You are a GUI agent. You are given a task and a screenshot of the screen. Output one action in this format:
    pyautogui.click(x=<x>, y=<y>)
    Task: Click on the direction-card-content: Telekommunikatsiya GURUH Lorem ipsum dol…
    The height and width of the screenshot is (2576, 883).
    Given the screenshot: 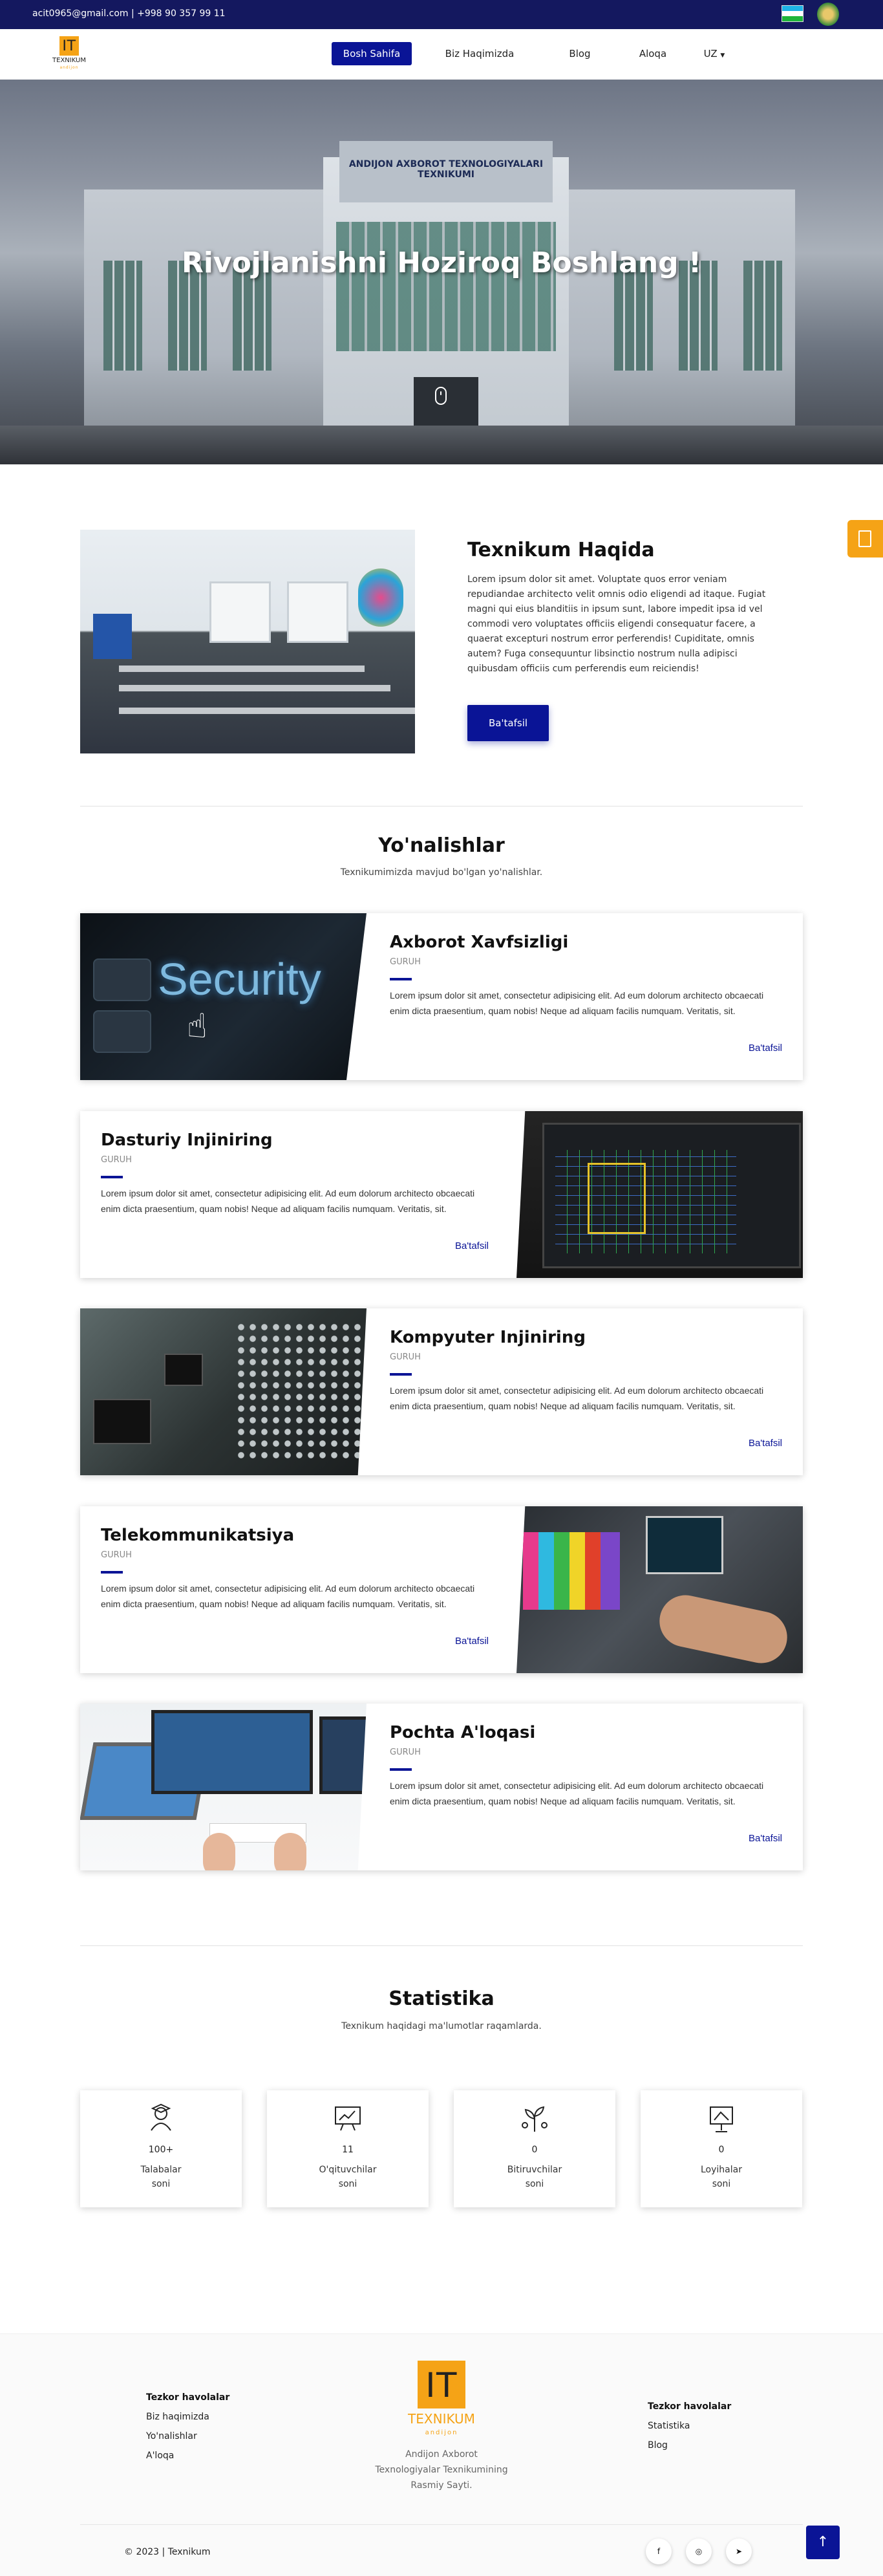 What is the action you would take?
    pyautogui.click(x=295, y=1590)
    